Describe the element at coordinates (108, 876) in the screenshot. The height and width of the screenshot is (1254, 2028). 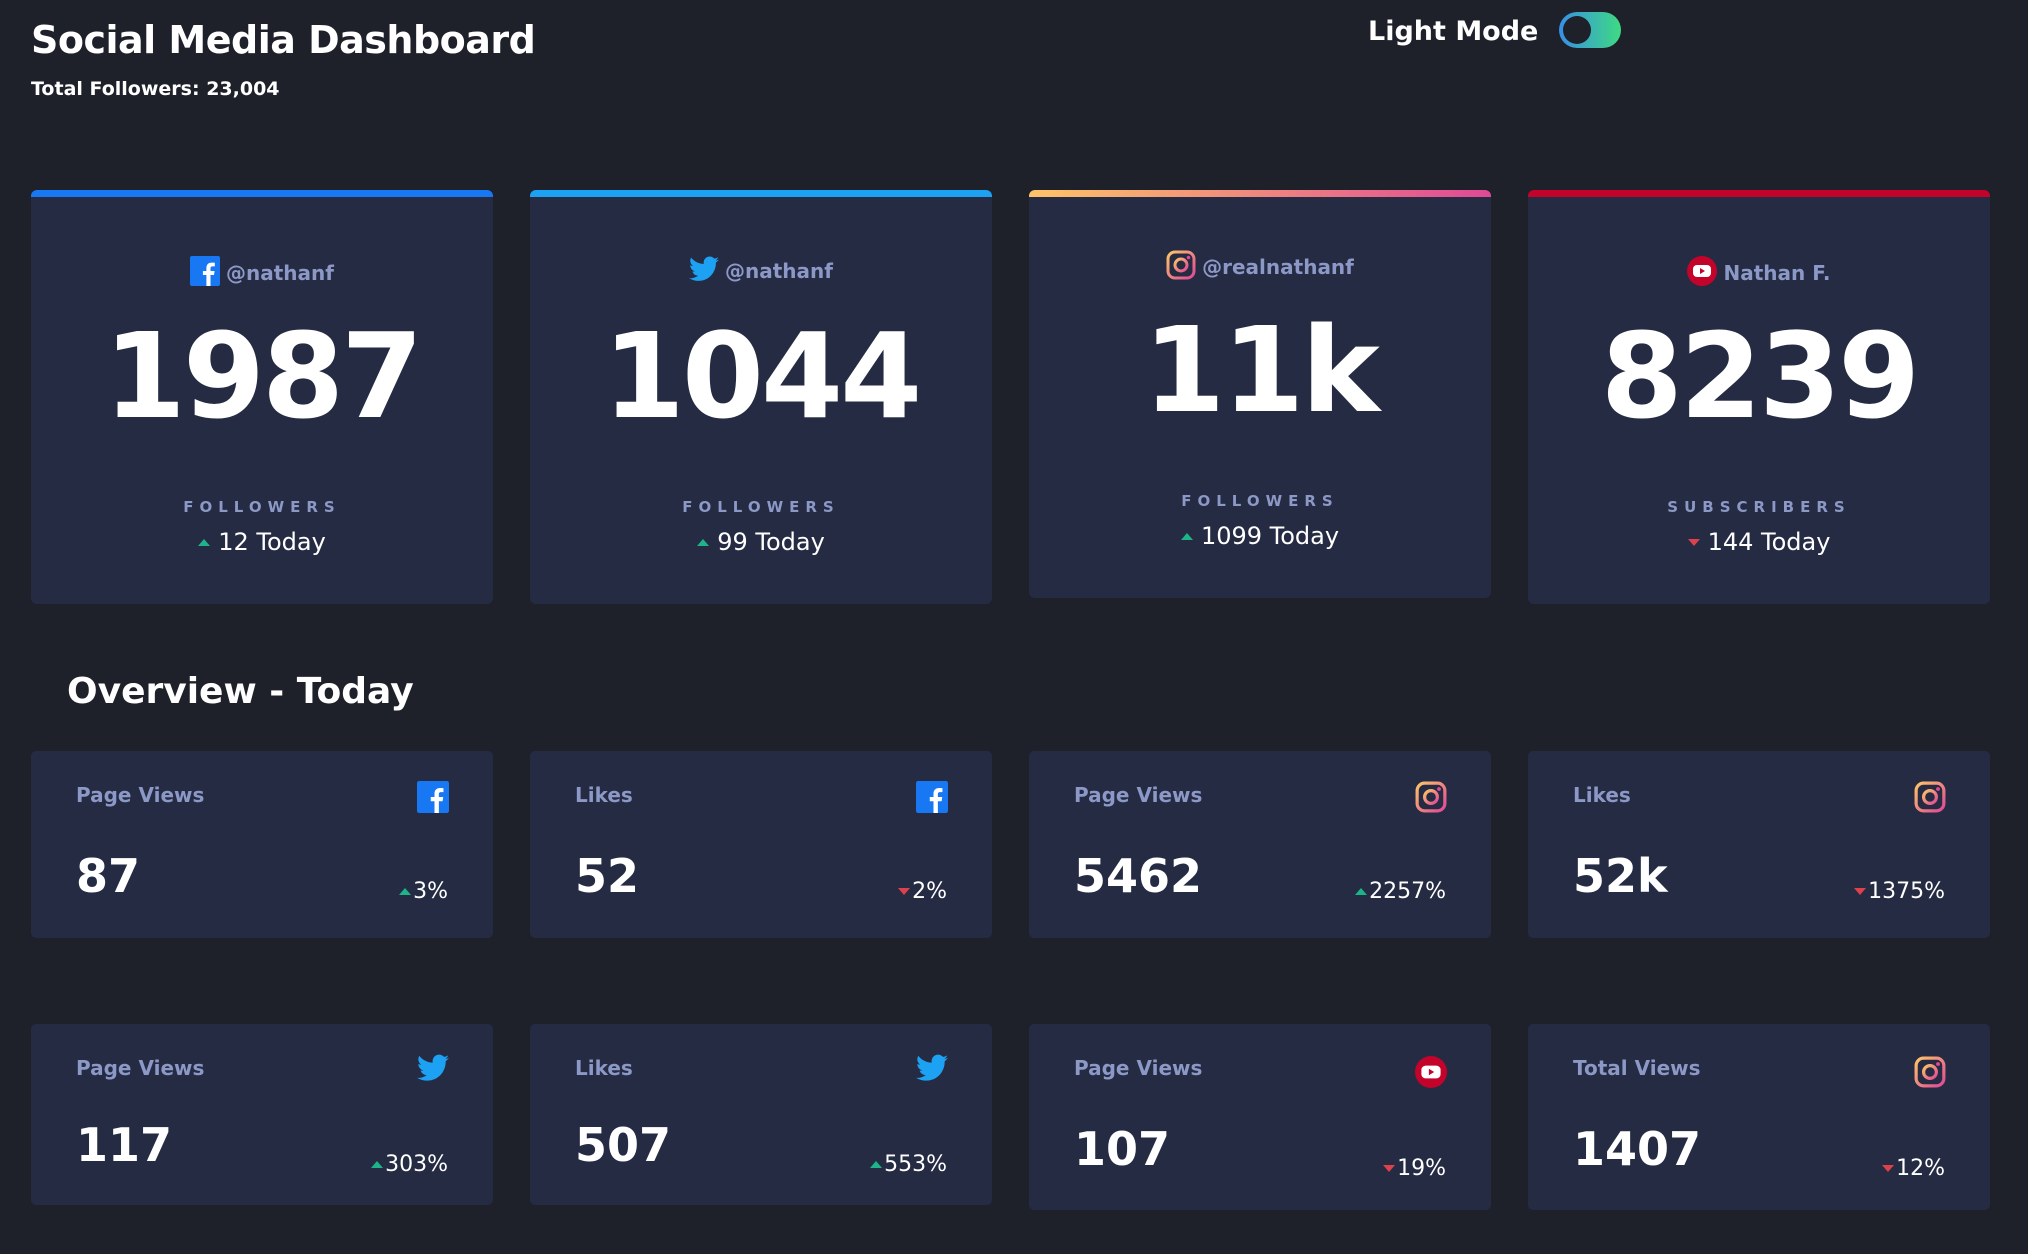
I see `metric-value: 87` at that location.